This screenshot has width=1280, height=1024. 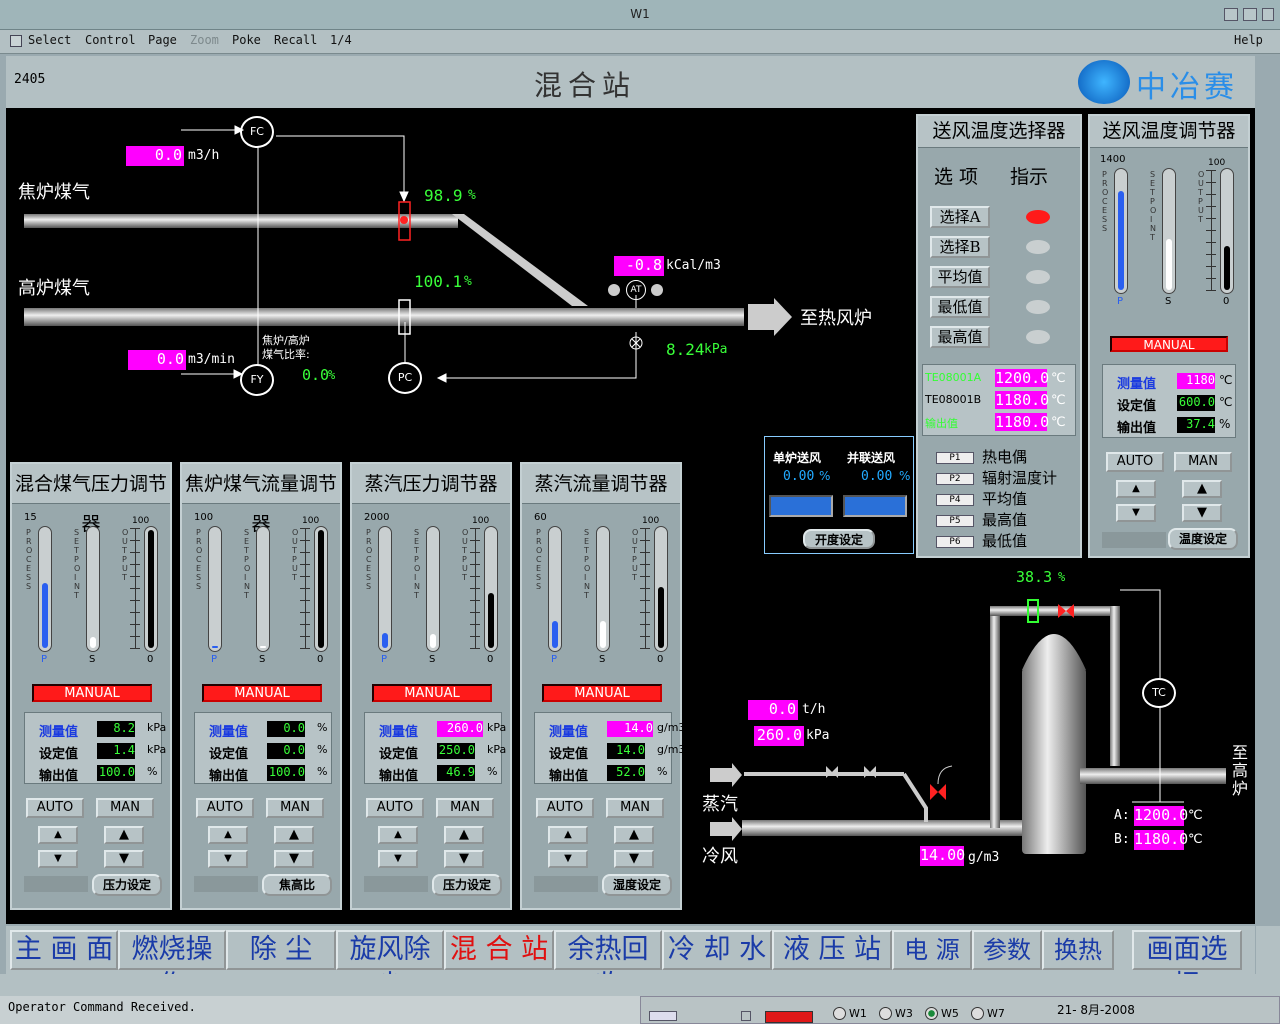 What do you see at coordinates (1078, 965) in the screenshot?
I see `nav-11: 换热器` at bounding box center [1078, 965].